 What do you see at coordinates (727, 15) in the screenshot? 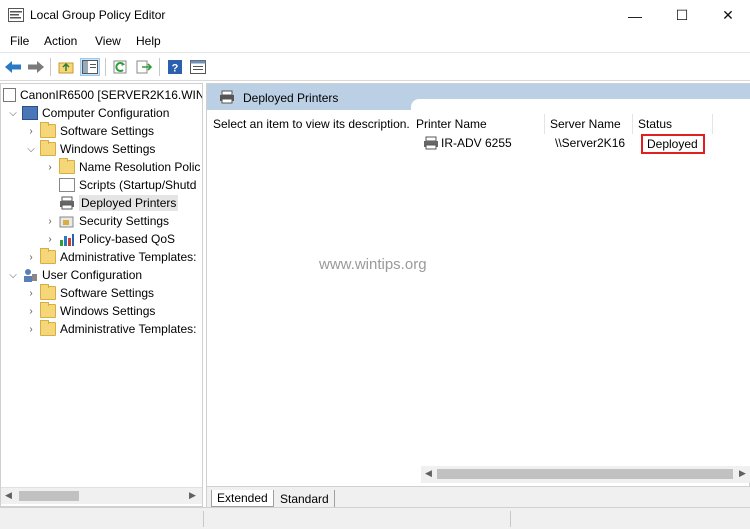
I see `close-button: ✕` at bounding box center [727, 15].